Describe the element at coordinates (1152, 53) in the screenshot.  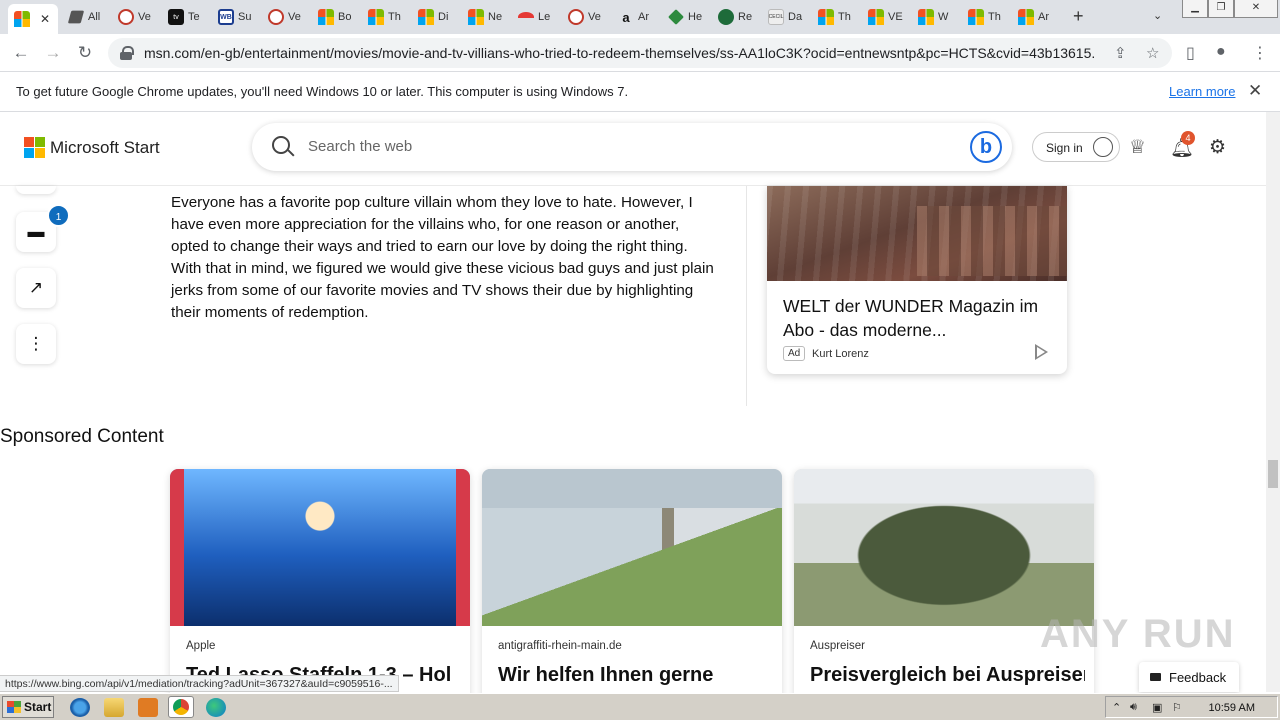
I see `bookmark-star-icon: ☆` at that location.